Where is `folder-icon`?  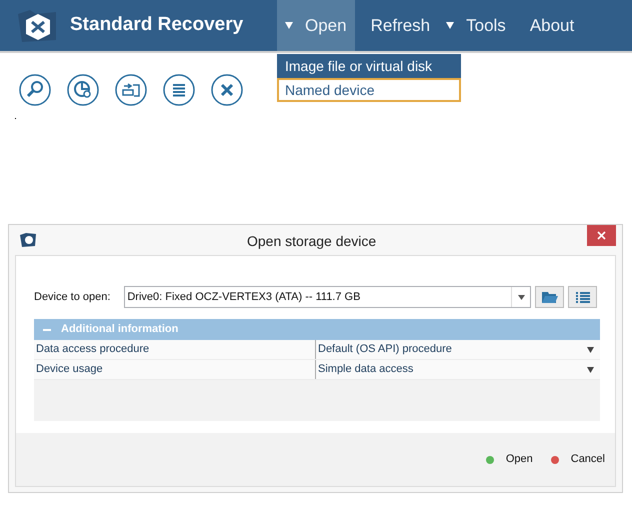
folder-icon is located at coordinates (550, 297).